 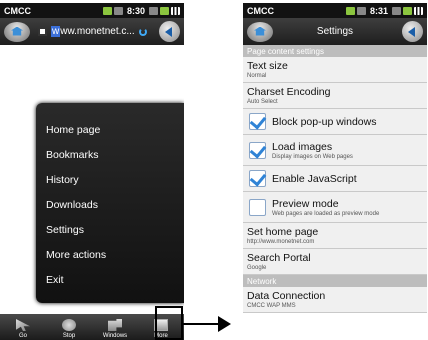 I want to click on status-bar: CMCC 8:31, so click(x=335, y=10).